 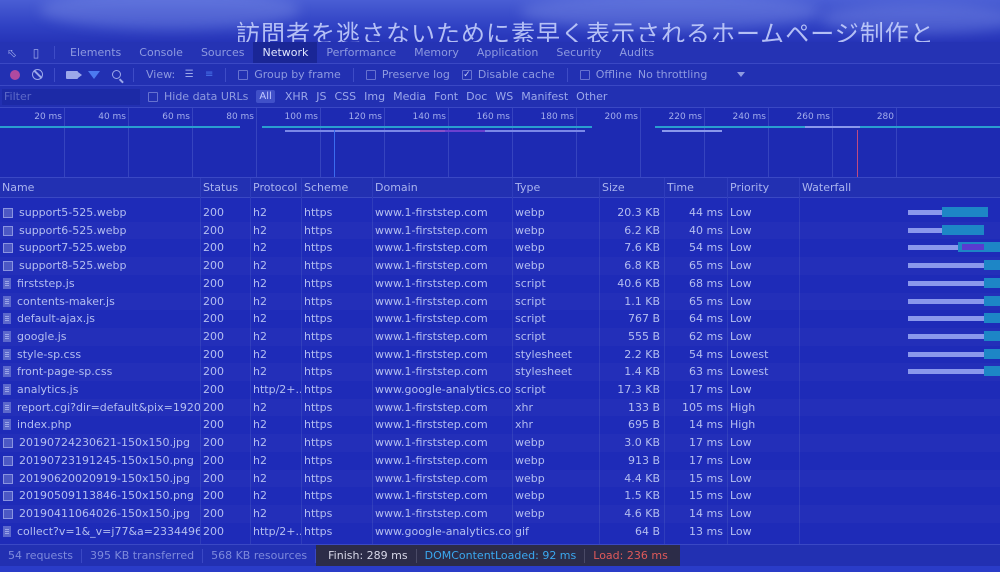 I want to click on tab-console: Console, so click(x=161, y=52).